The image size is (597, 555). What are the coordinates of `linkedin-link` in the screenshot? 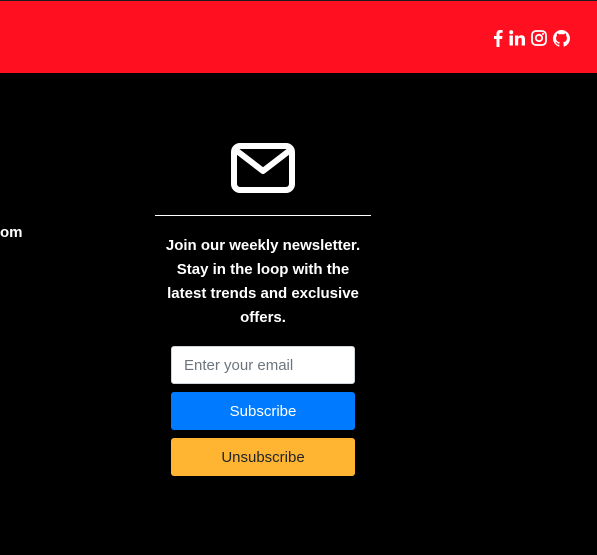 It's located at (517, 38).